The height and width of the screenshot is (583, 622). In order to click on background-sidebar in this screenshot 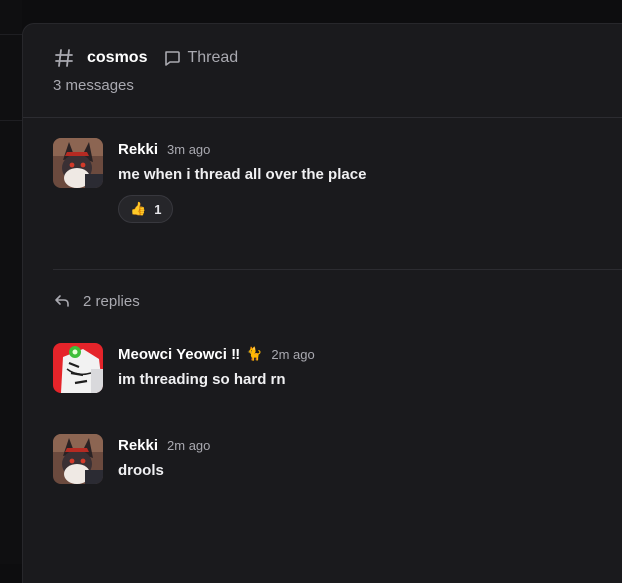, I will do `click(11, 282)`.